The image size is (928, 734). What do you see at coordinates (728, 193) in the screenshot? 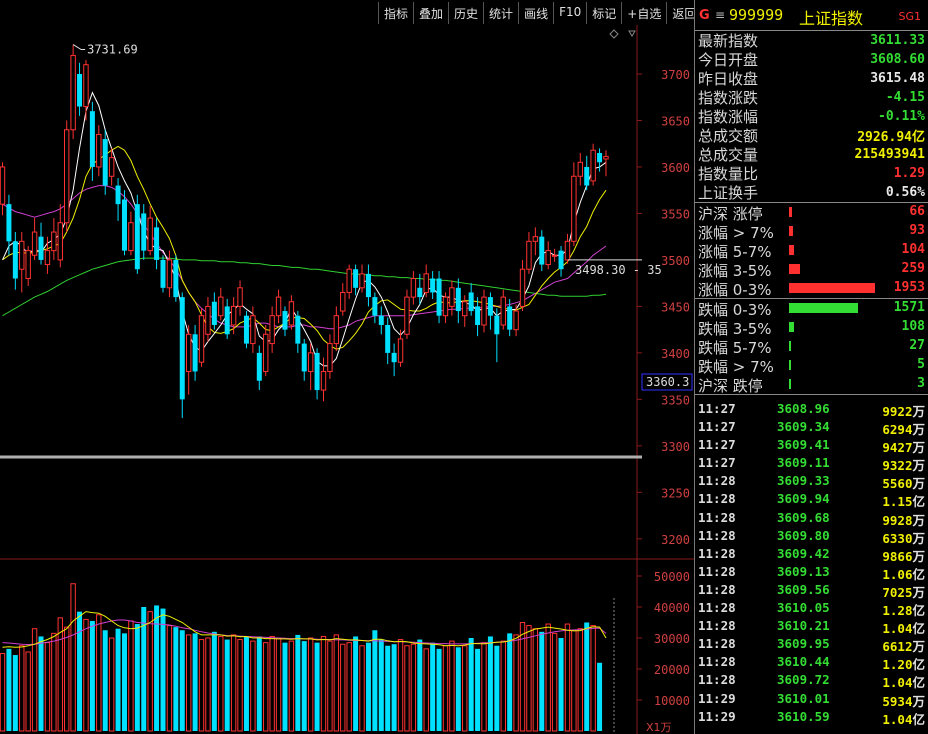
I see `quote-label: 上证换手` at bounding box center [728, 193].